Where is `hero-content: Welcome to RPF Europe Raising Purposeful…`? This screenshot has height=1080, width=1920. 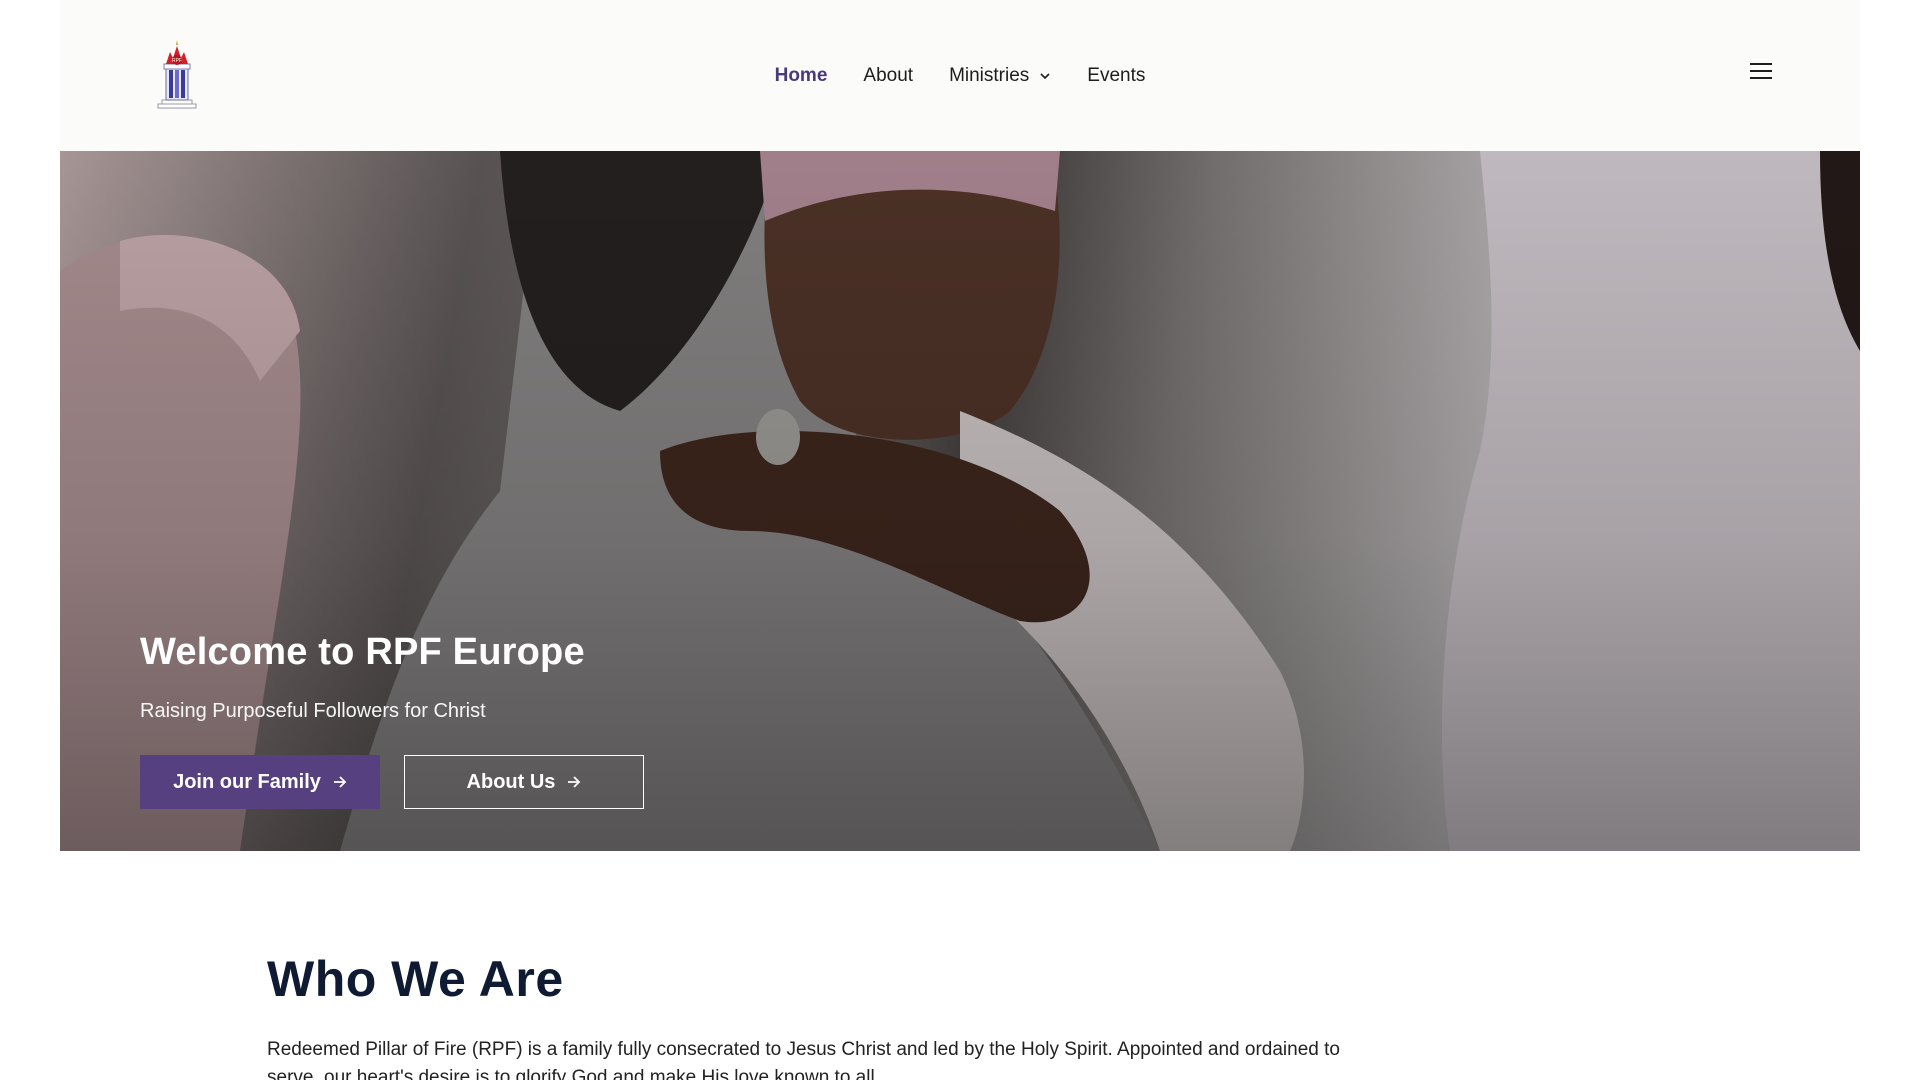 hero-content: Welcome to RPF Europe Raising Purposeful… is located at coordinates (392, 720).